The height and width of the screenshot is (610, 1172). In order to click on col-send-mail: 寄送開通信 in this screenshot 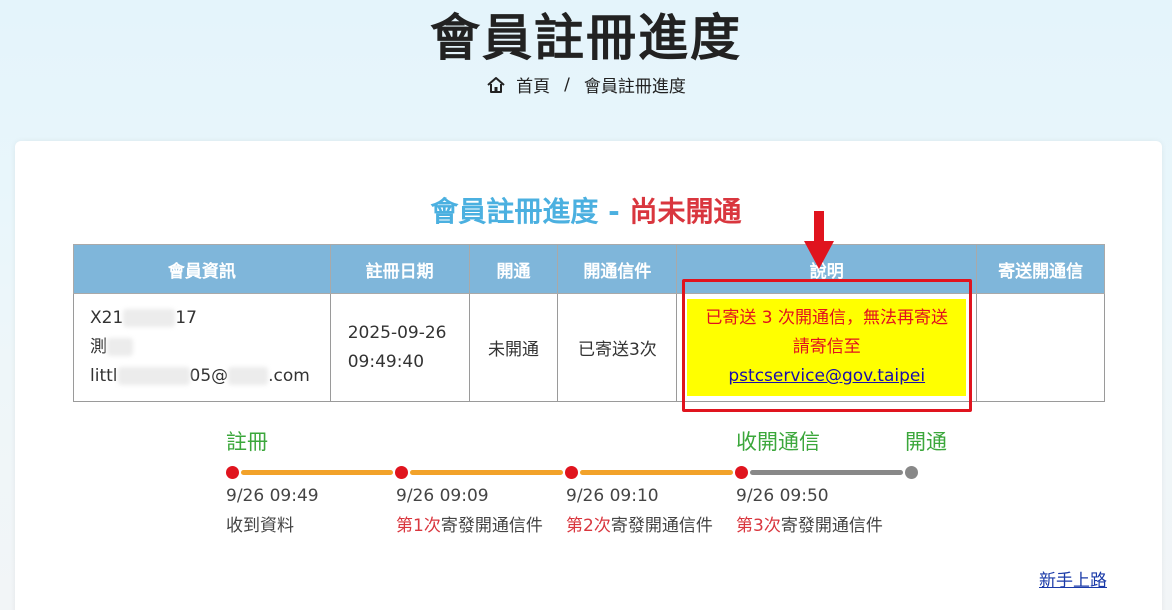, I will do `click(1040, 269)`.